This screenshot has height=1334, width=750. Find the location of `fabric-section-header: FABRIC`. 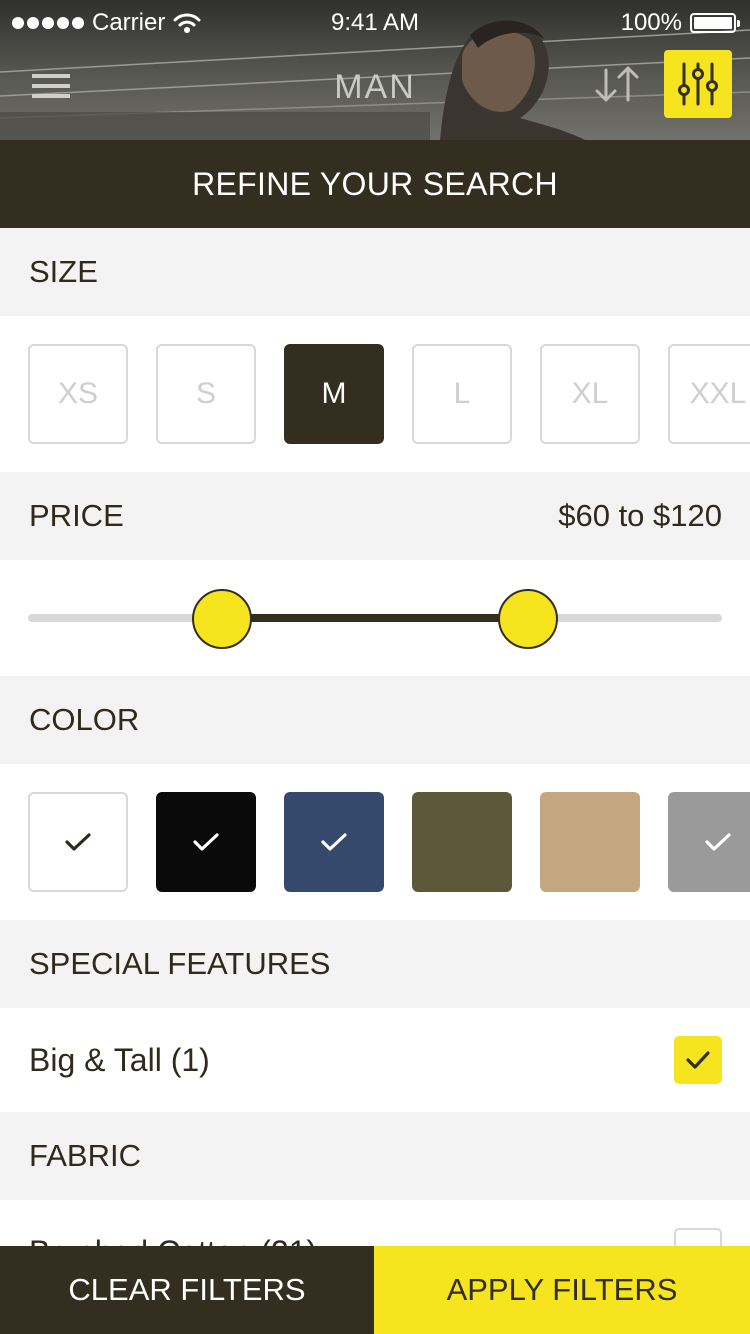

fabric-section-header: FABRIC is located at coordinates (375, 1156).